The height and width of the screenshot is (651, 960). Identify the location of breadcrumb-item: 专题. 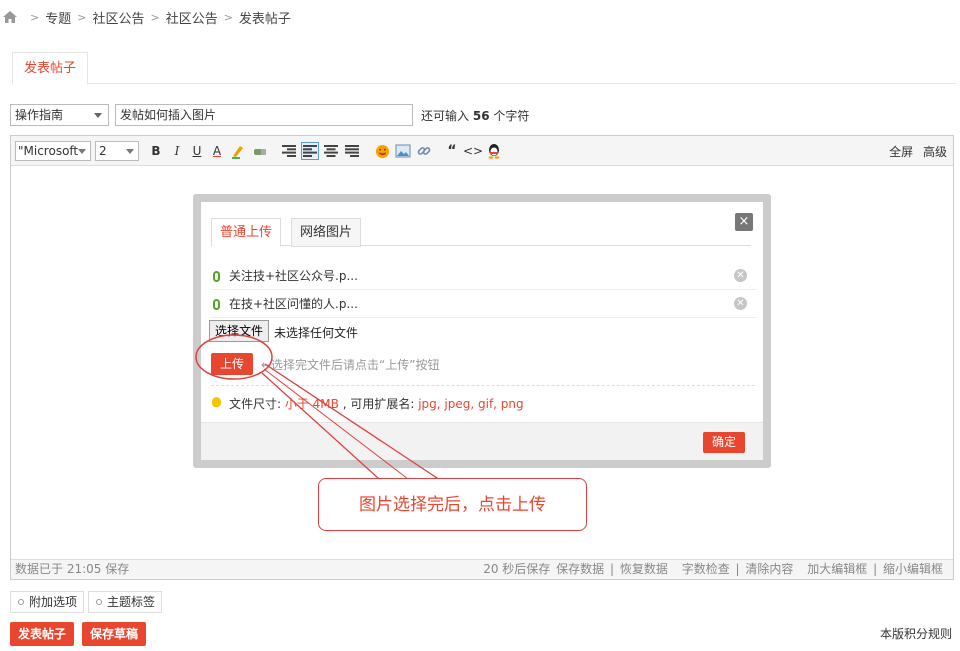
(58, 17).